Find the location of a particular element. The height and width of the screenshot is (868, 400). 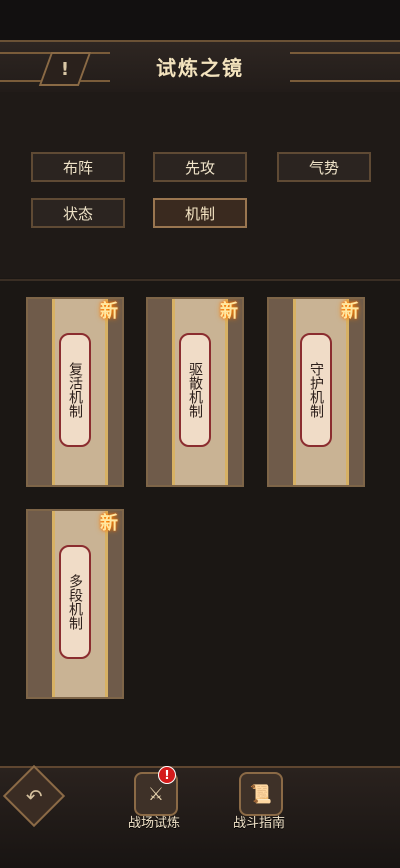

tab-first-strike: 先攻 is located at coordinates (200, 167).